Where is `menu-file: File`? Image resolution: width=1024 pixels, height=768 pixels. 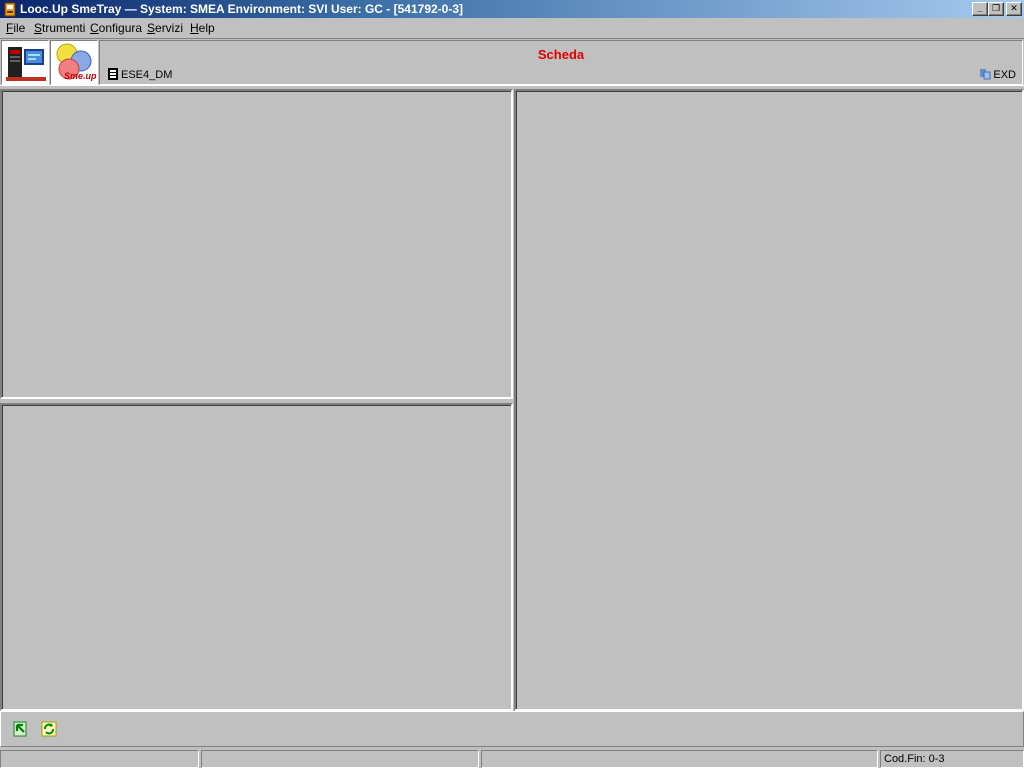 menu-file: File is located at coordinates (15, 28).